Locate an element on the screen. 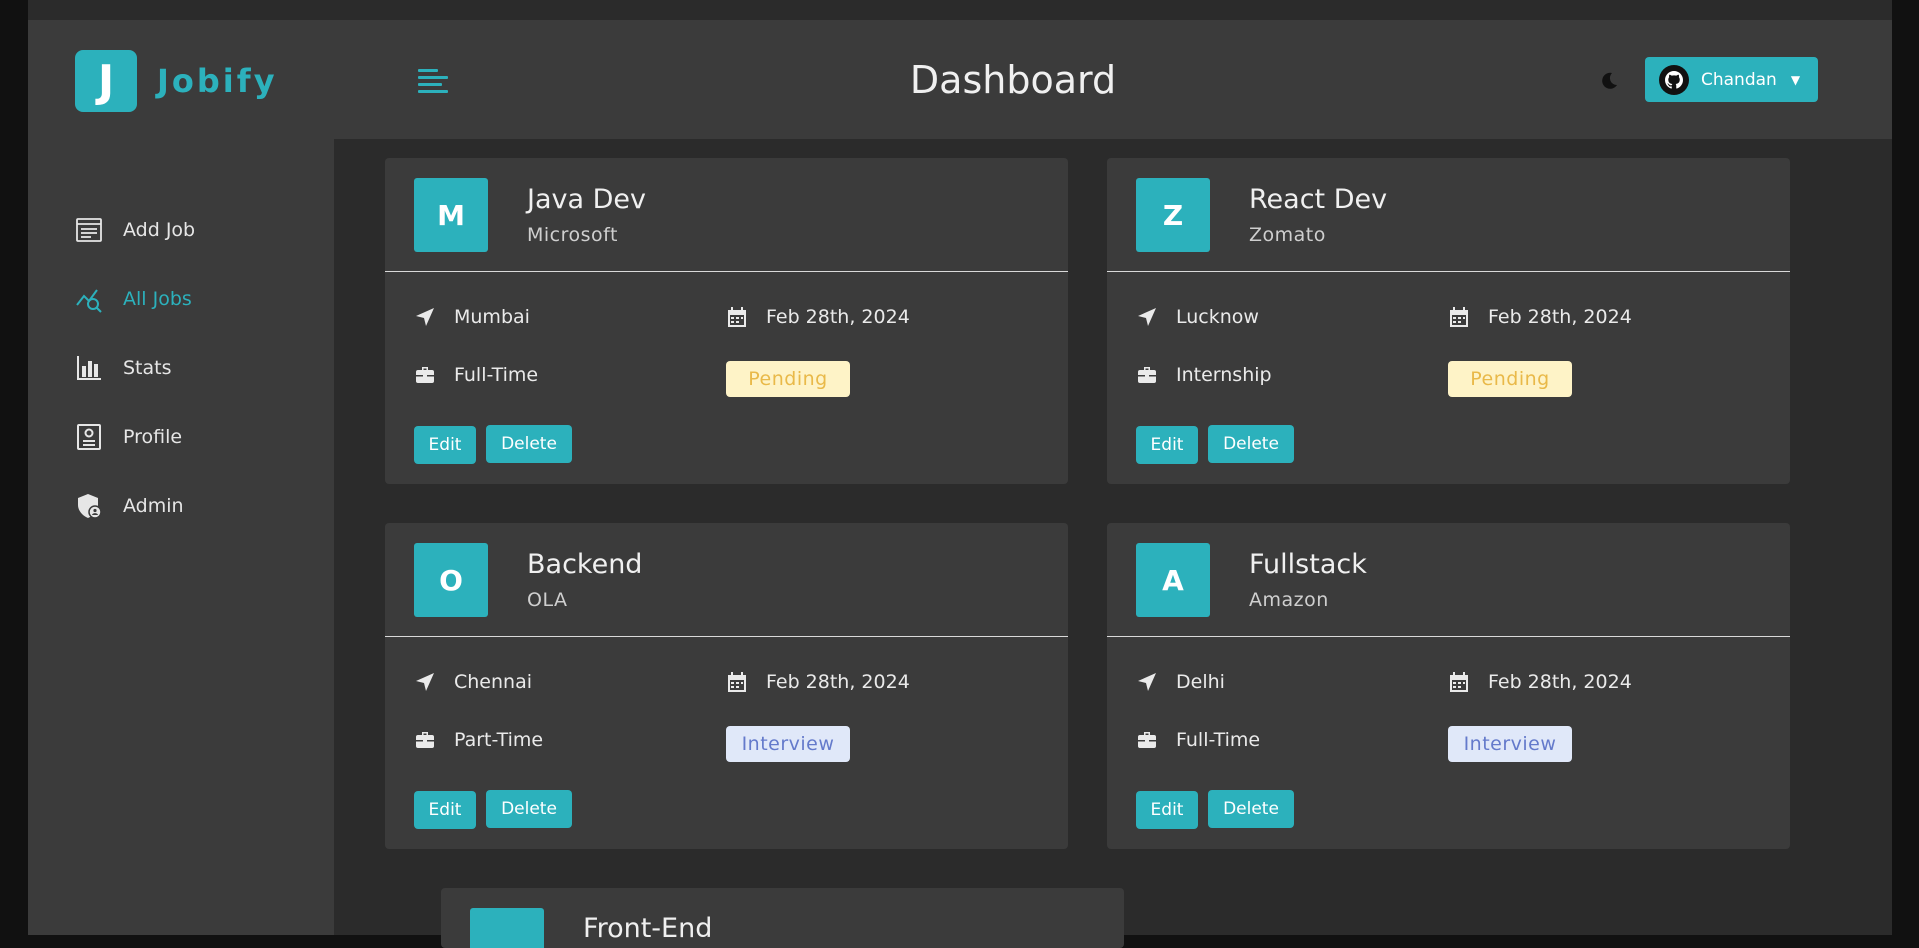 The image size is (1919, 948). user-menu-button: Chandan ▼ is located at coordinates (1731, 79).